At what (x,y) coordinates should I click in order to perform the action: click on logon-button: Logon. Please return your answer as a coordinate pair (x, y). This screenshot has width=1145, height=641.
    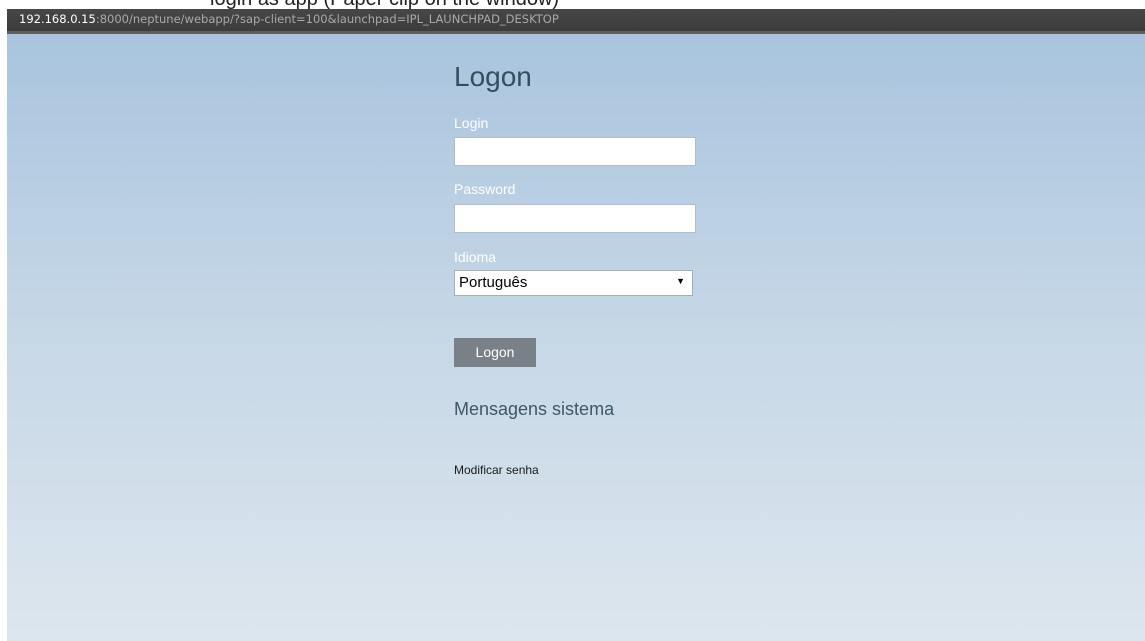
    Looking at the image, I should click on (495, 352).